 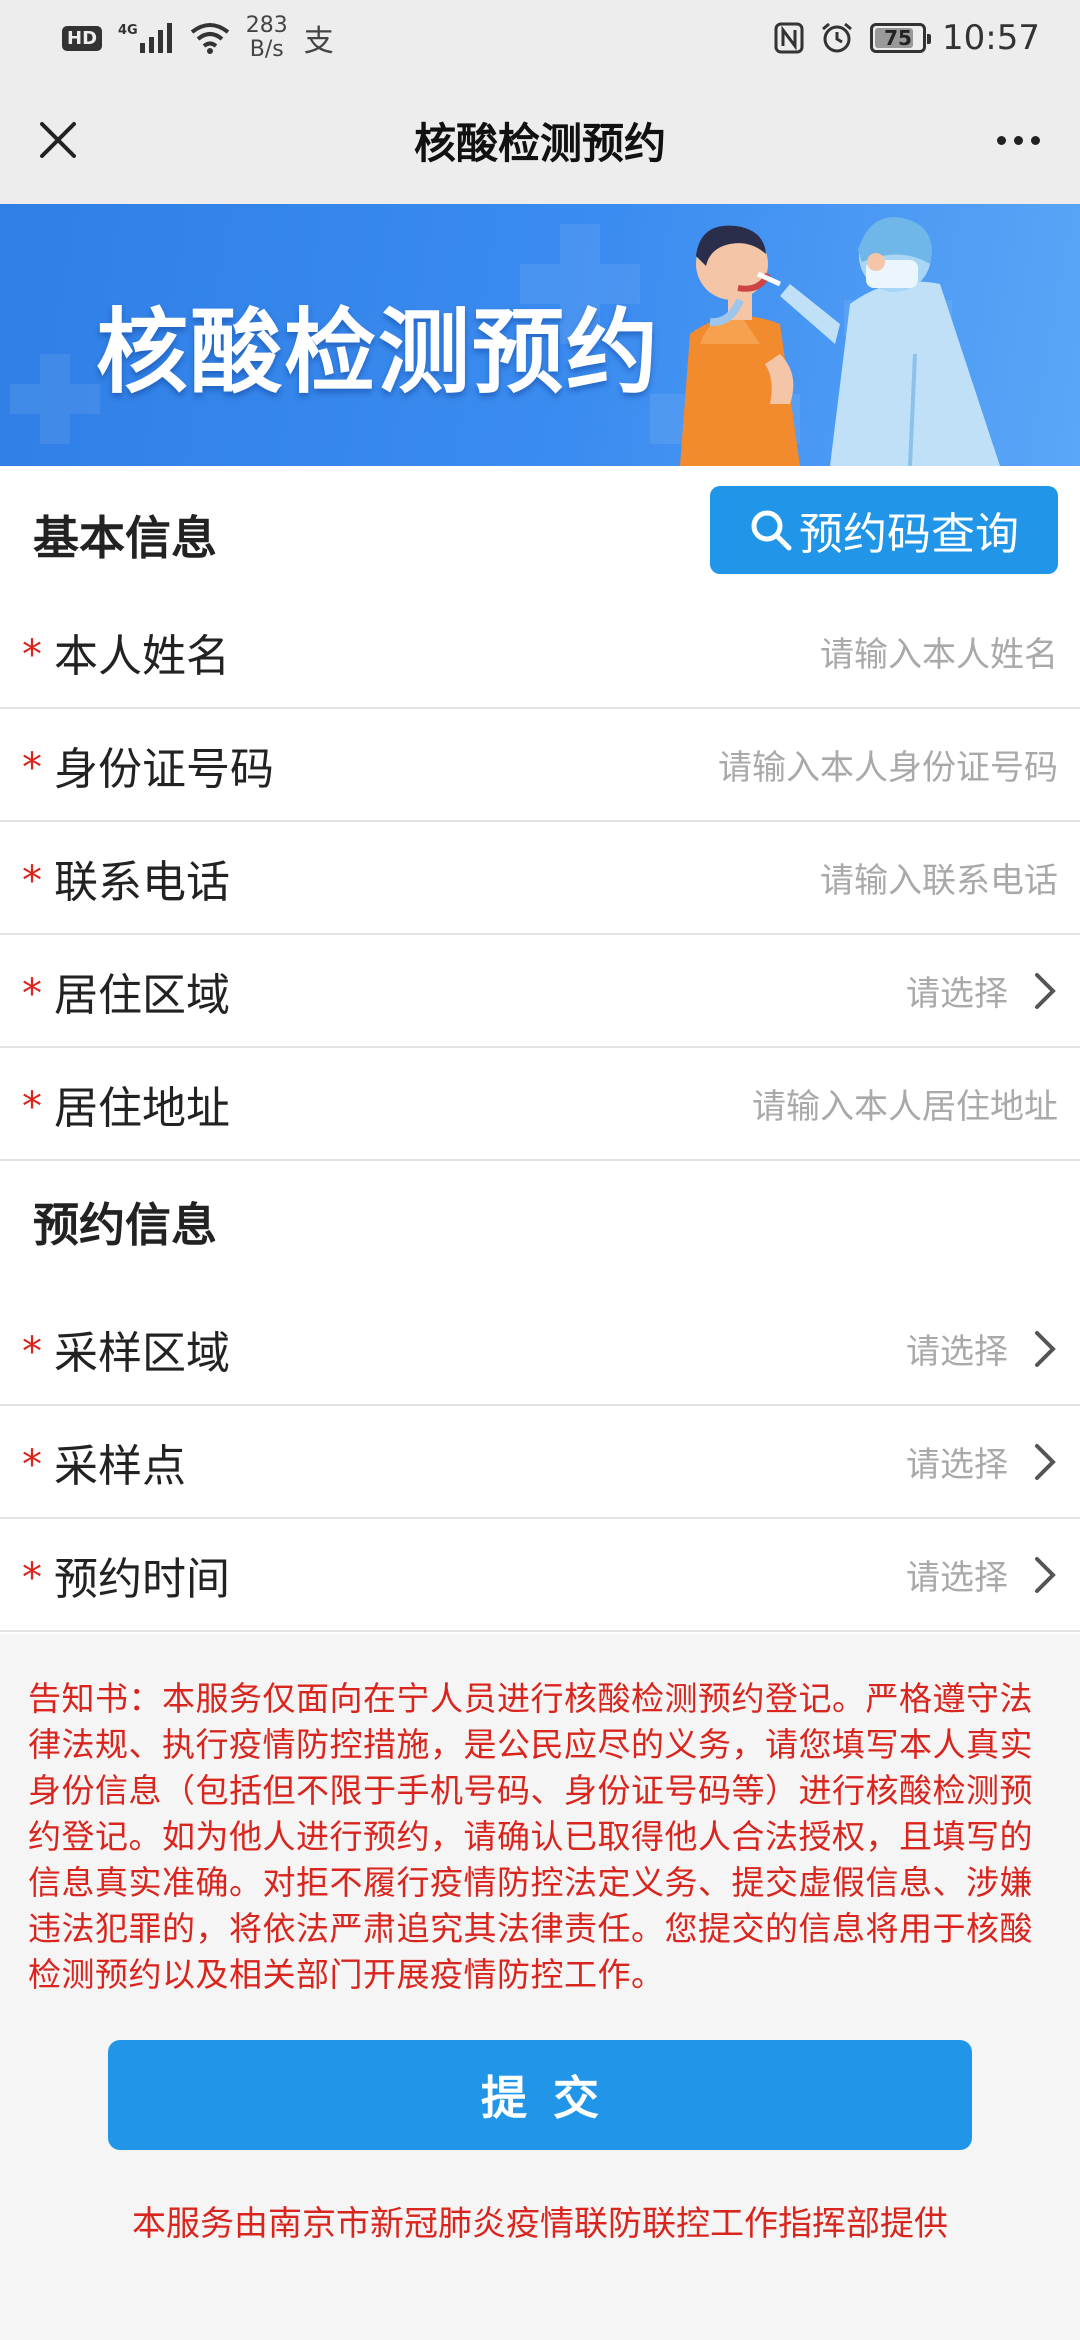 I want to click on close-icon, so click(x=58, y=140).